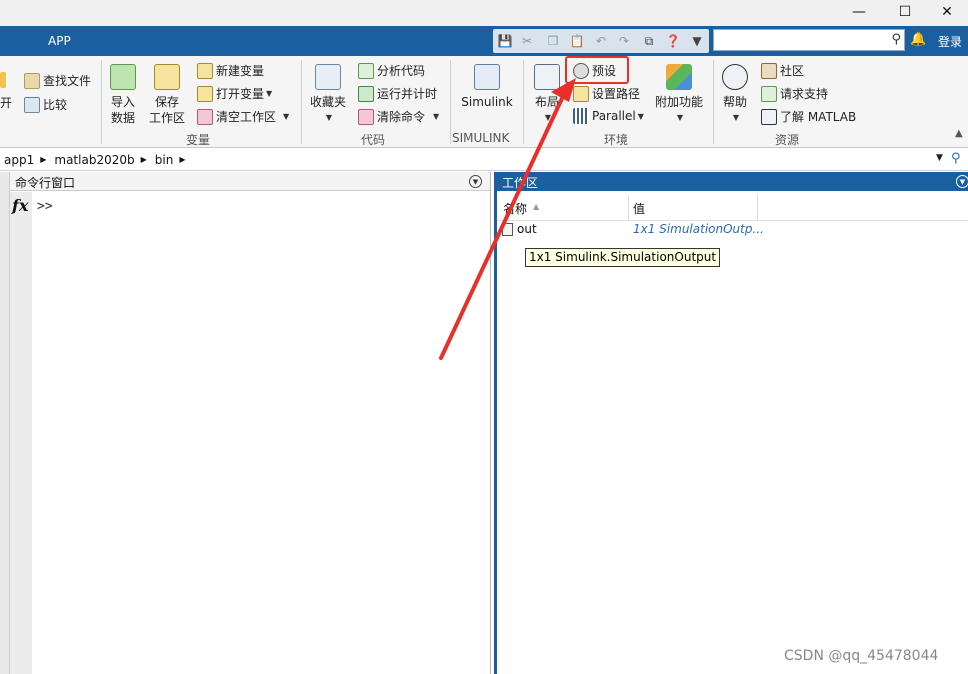 Image resolution: width=968 pixels, height=674 pixels. Describe the element at coordinates (507, 219) in the screenshot. I see `annotation-arrow` at that location.